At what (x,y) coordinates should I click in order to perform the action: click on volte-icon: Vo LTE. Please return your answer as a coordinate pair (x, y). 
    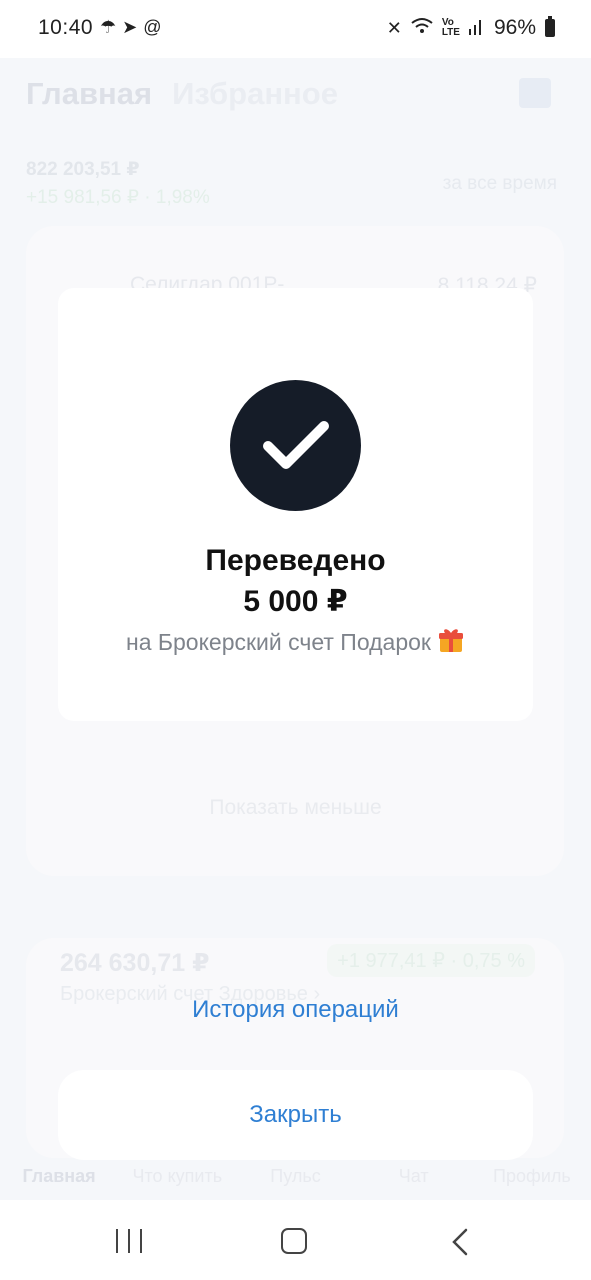
    Looking at the image, I should click on (450, 27).